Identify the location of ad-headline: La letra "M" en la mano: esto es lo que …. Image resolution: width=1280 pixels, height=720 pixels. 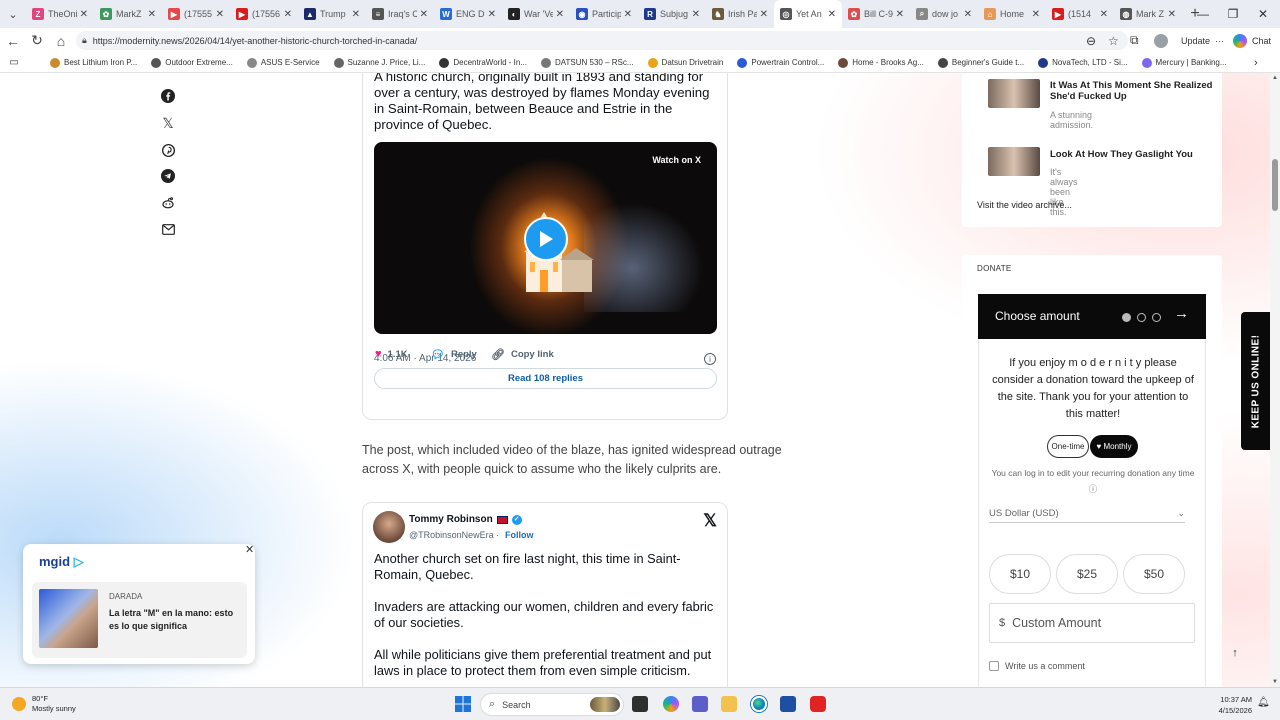
(175, 620).